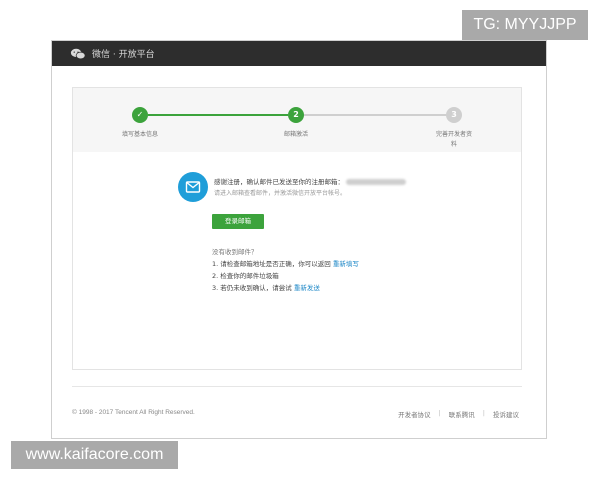  I want to click on resend-link: 重新发送, so click(307, 288).